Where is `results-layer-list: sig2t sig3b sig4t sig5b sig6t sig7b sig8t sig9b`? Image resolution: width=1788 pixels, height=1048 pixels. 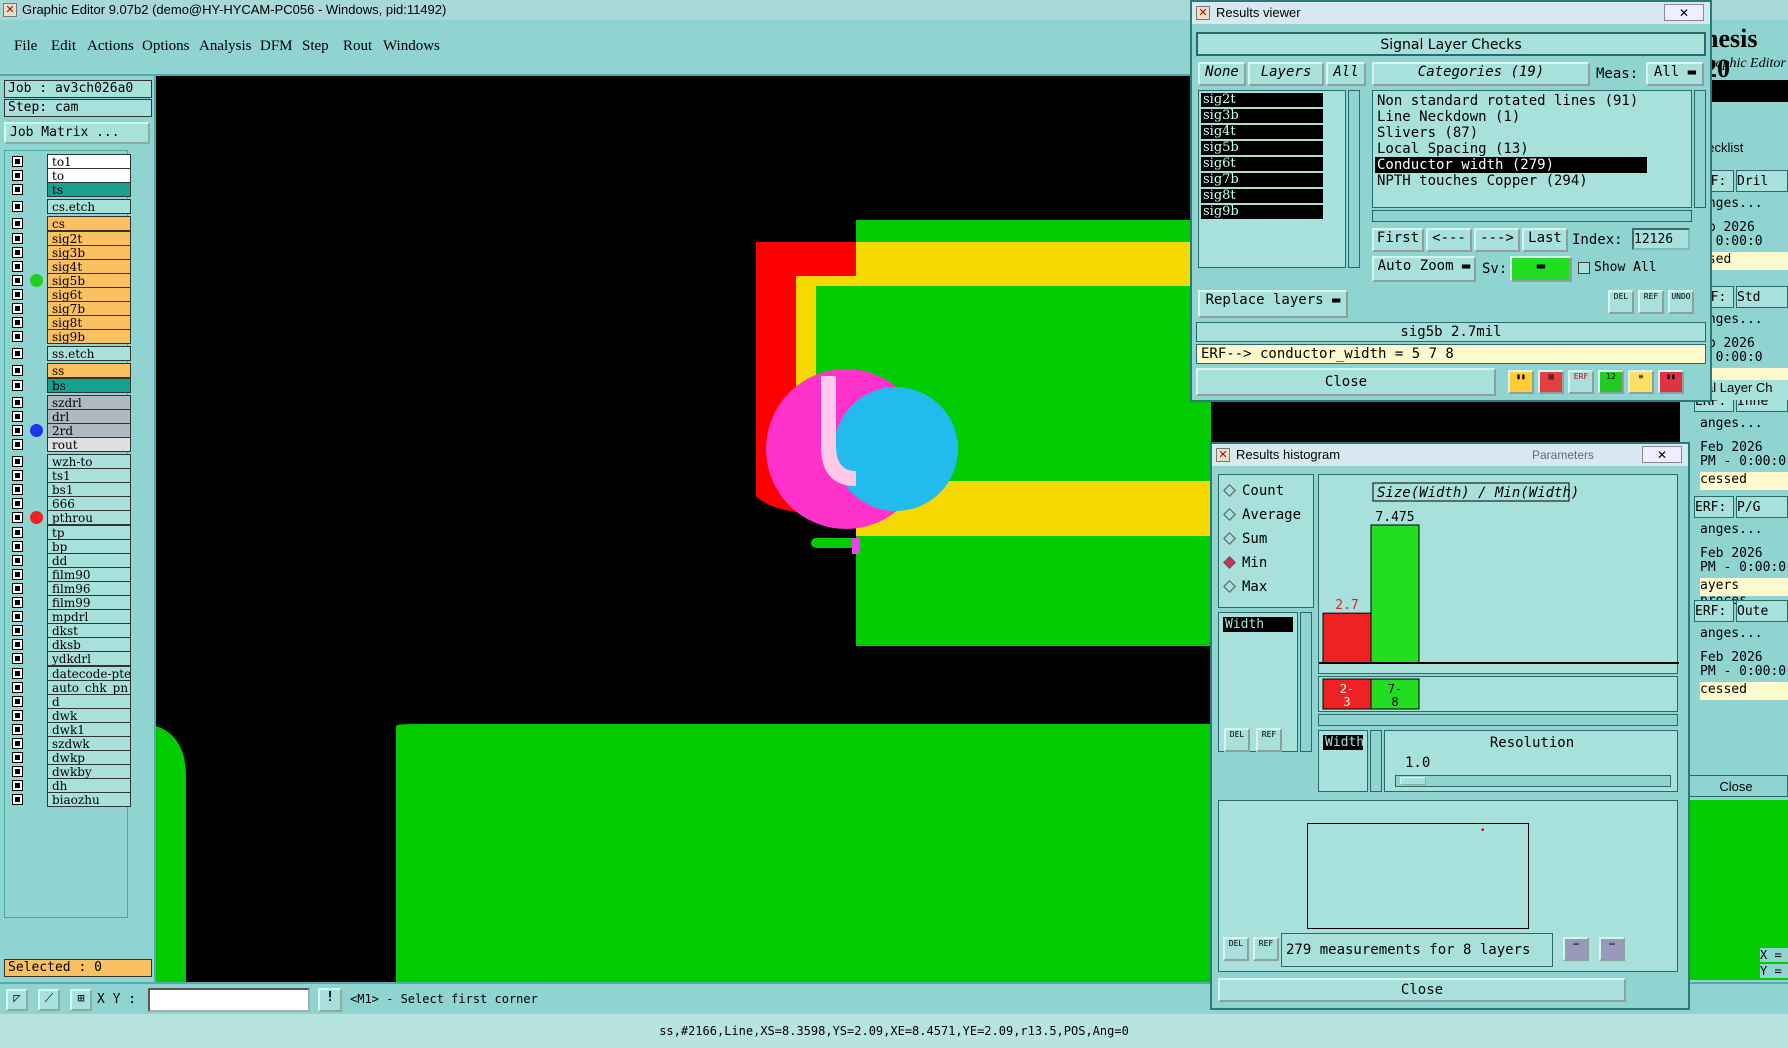 results-layer-list: sig2t sig3b sig4t sig5b sig6t sig7b sig8t sig9b is located at coordinates (1272, 179).